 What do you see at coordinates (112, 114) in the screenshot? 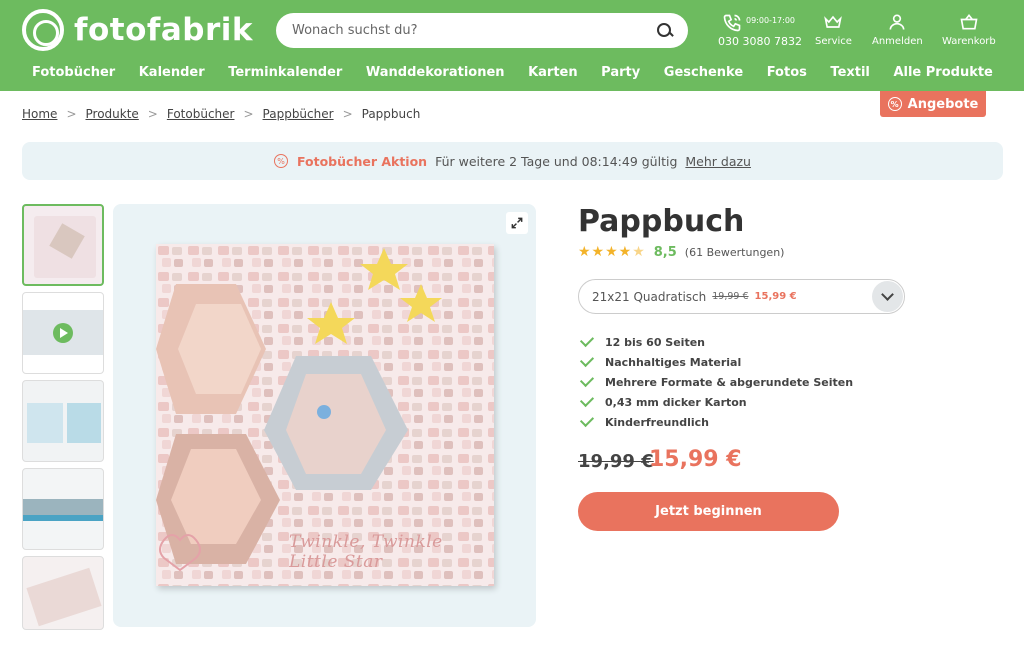
I see `breadcrumb-produkte: Produkte` at bounding box center [112, 114].